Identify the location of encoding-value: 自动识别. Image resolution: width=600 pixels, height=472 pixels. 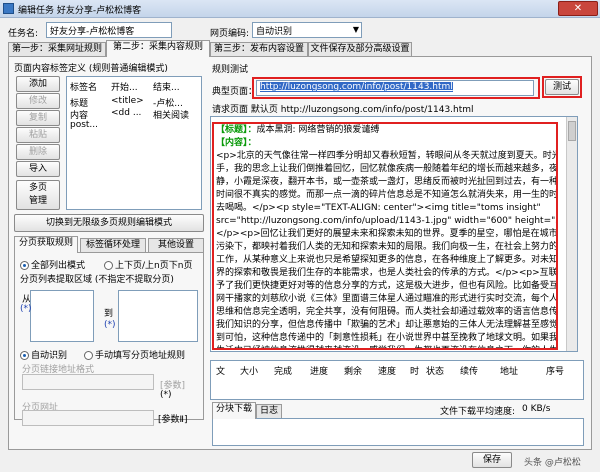
(274, 32).